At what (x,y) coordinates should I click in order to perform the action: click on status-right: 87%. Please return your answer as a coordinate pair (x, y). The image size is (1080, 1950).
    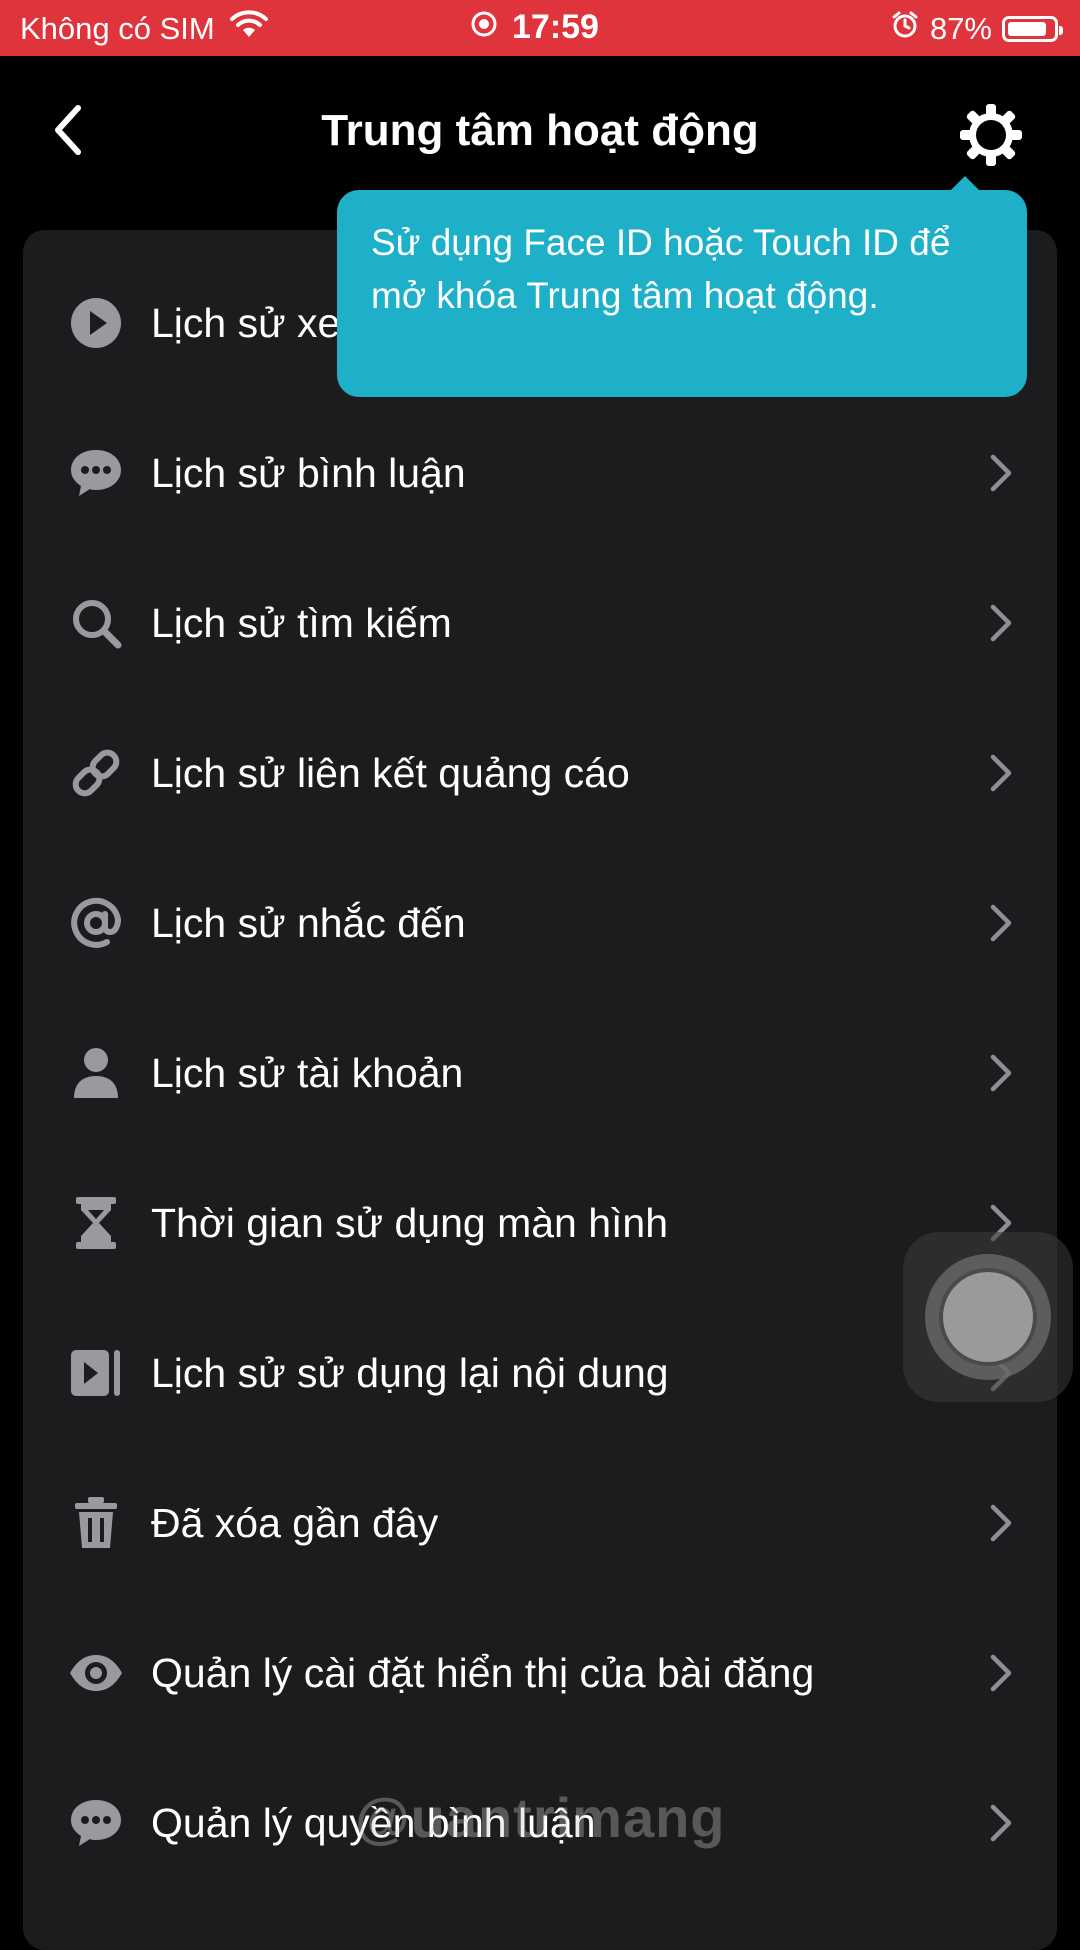
    Looking at the image, I should click on (976, 29).